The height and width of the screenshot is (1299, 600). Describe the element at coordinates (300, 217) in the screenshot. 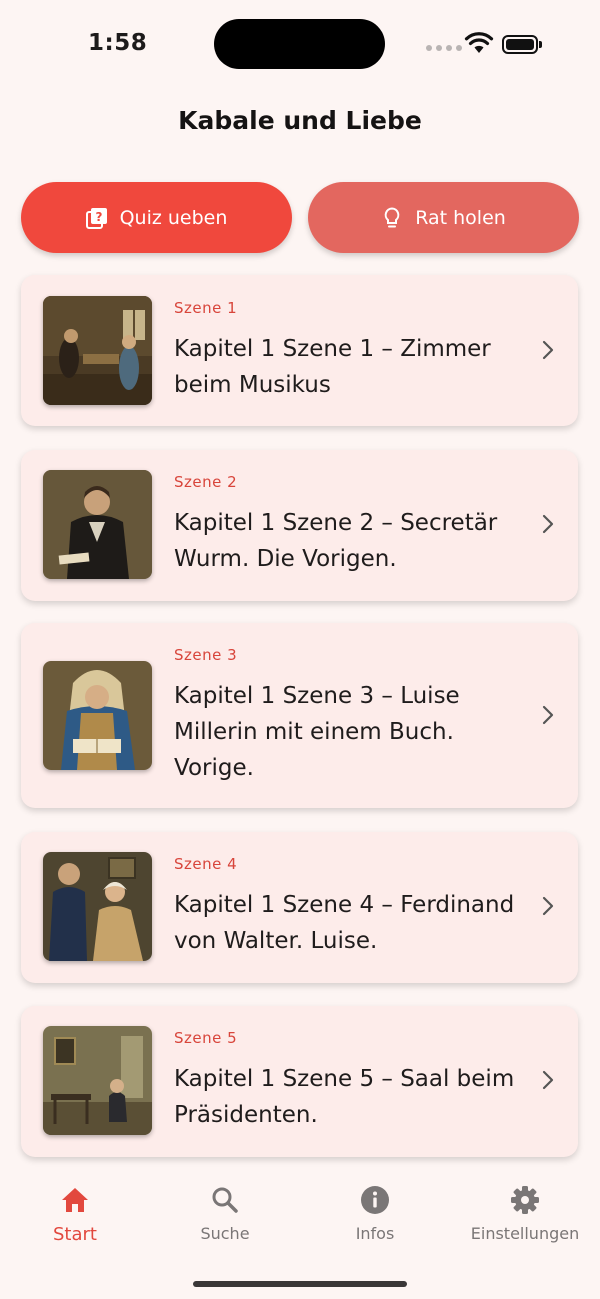

I see `action-buttons: ? Quiz ueben Rat holen` at that location.